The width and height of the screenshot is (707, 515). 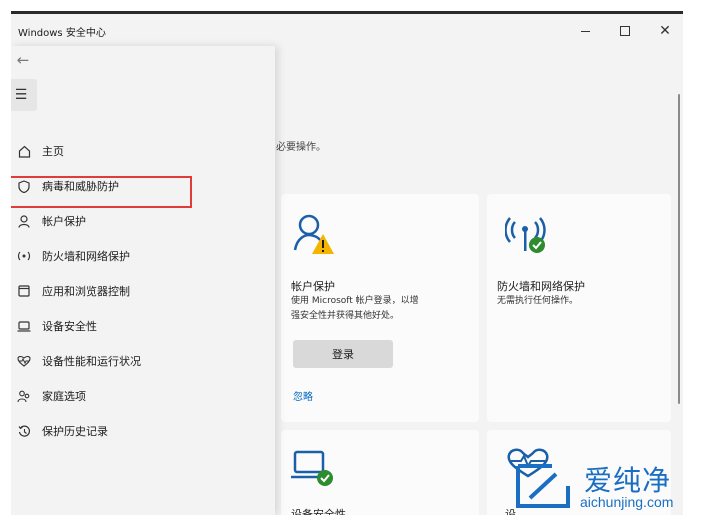 I want to click on browser-window-icon, so click(x=24, y=291).